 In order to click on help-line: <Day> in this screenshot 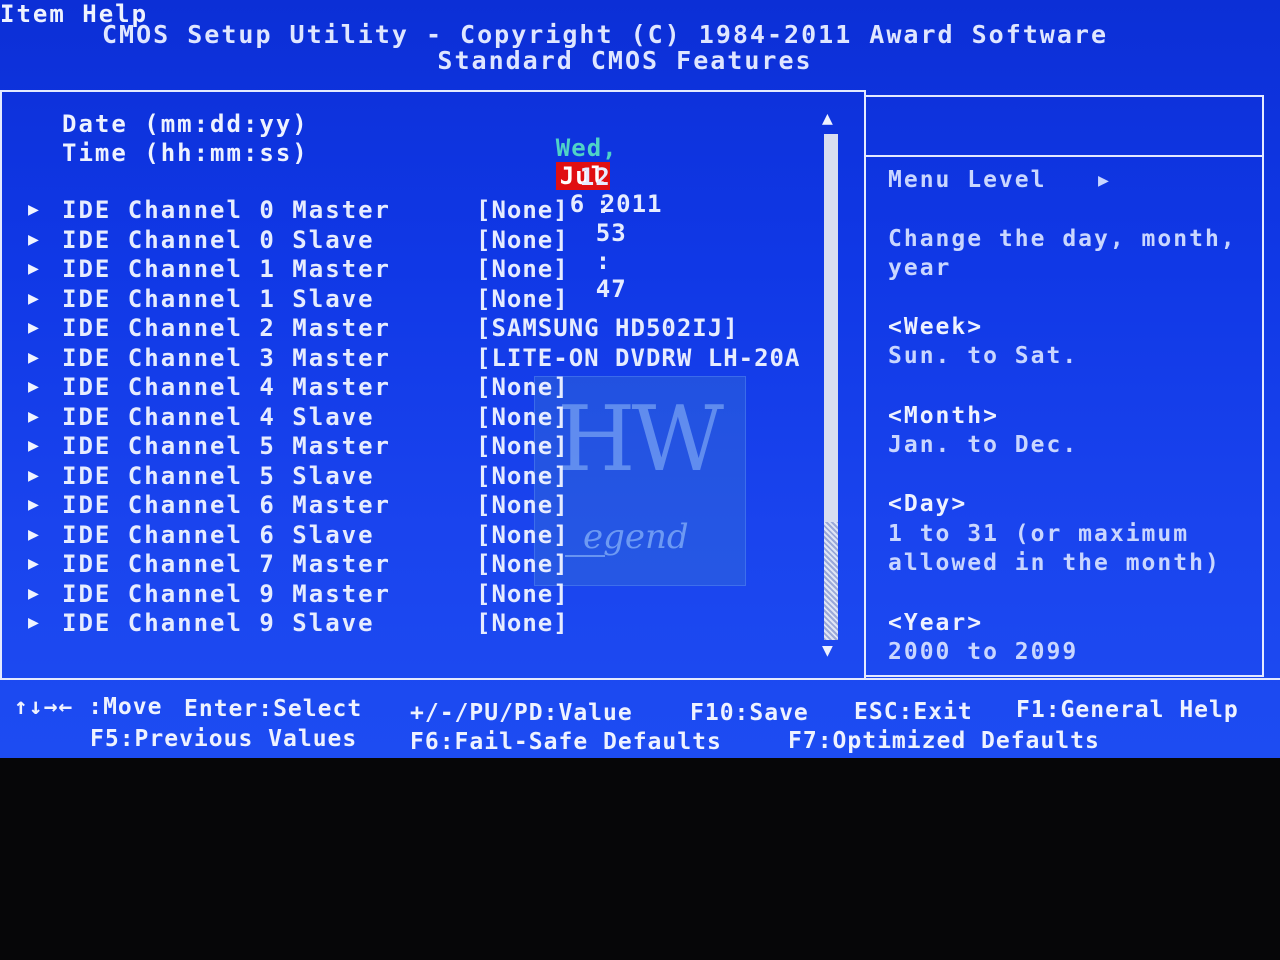, I will do `click(928, 504)`.